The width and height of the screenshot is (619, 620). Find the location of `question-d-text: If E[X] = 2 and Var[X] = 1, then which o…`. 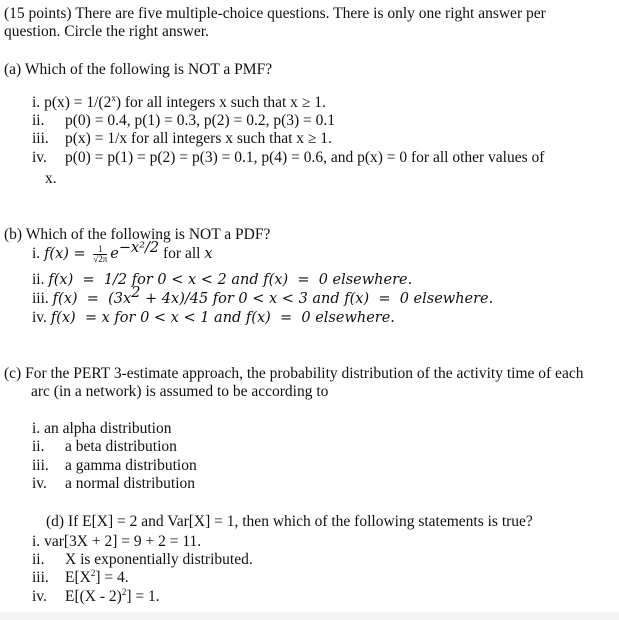

question-d-text: If E[X] = 2 and Var[X] = 1, then which o… is located at coordinates (300, 521).